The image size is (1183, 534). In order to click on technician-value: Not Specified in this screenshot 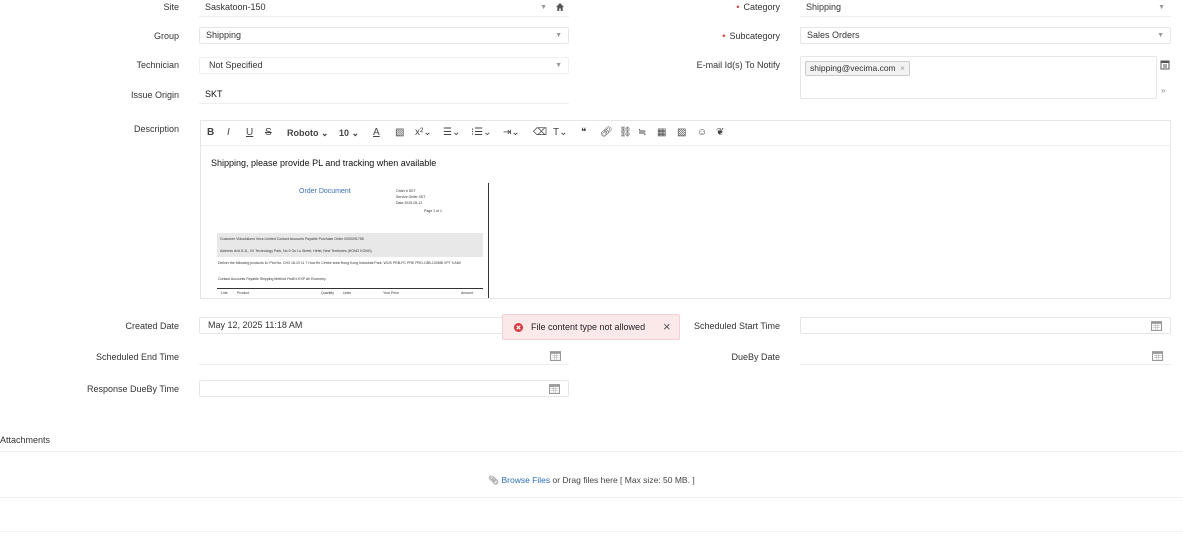, I will do `click(236, 65)`.